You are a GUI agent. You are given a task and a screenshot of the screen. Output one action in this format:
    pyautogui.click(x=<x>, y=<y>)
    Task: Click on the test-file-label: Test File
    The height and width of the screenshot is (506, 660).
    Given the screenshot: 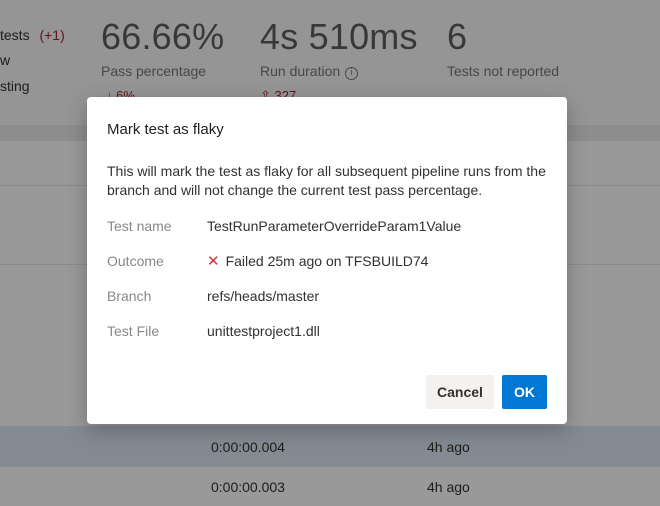 What is the action you would take?
    pyautogui.click(x=133, y=331)
    